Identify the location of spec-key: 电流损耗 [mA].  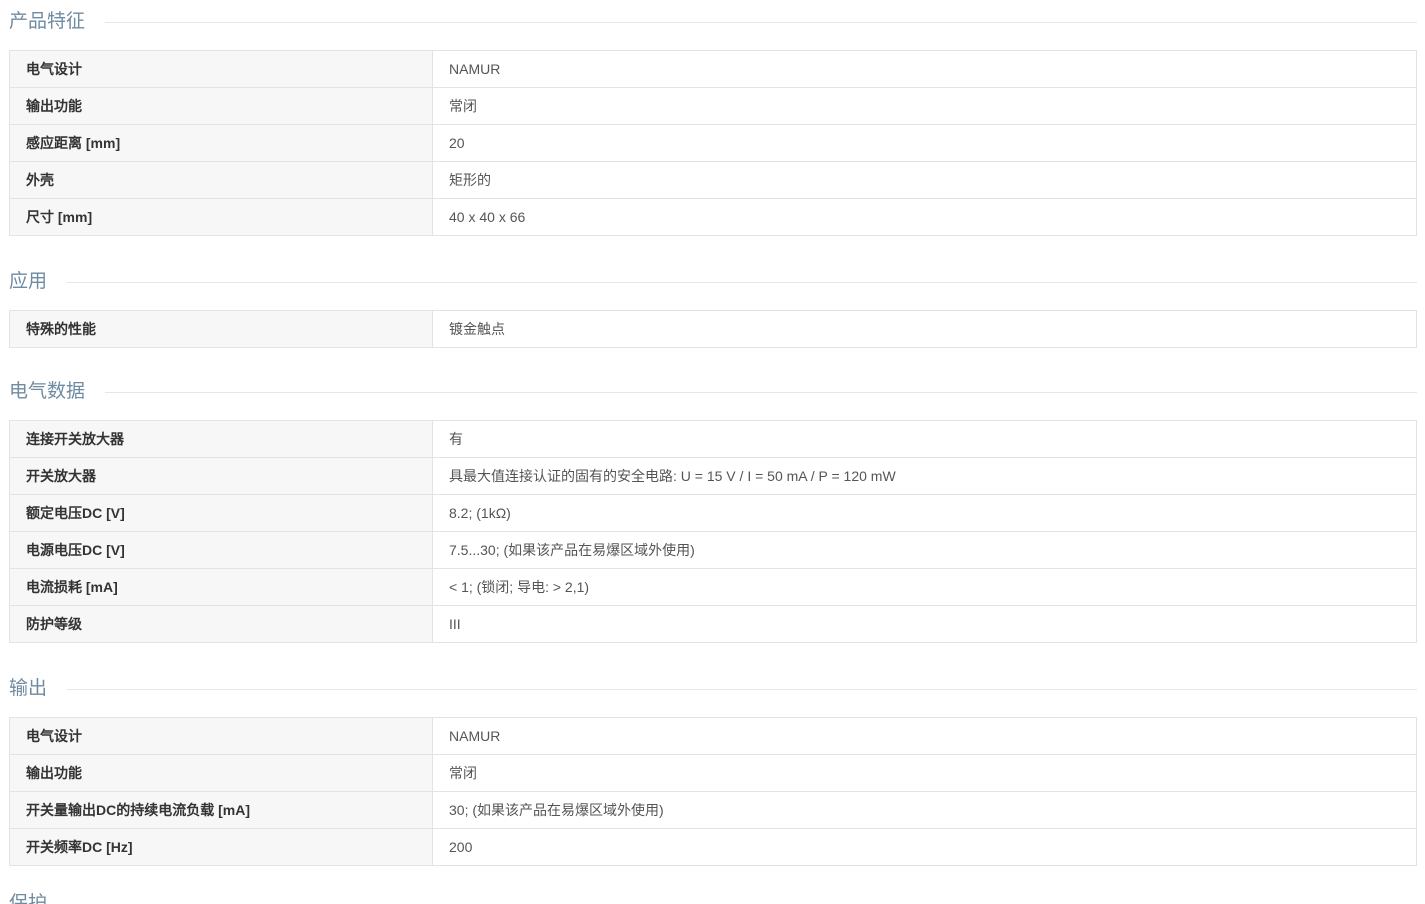
(221, 587).